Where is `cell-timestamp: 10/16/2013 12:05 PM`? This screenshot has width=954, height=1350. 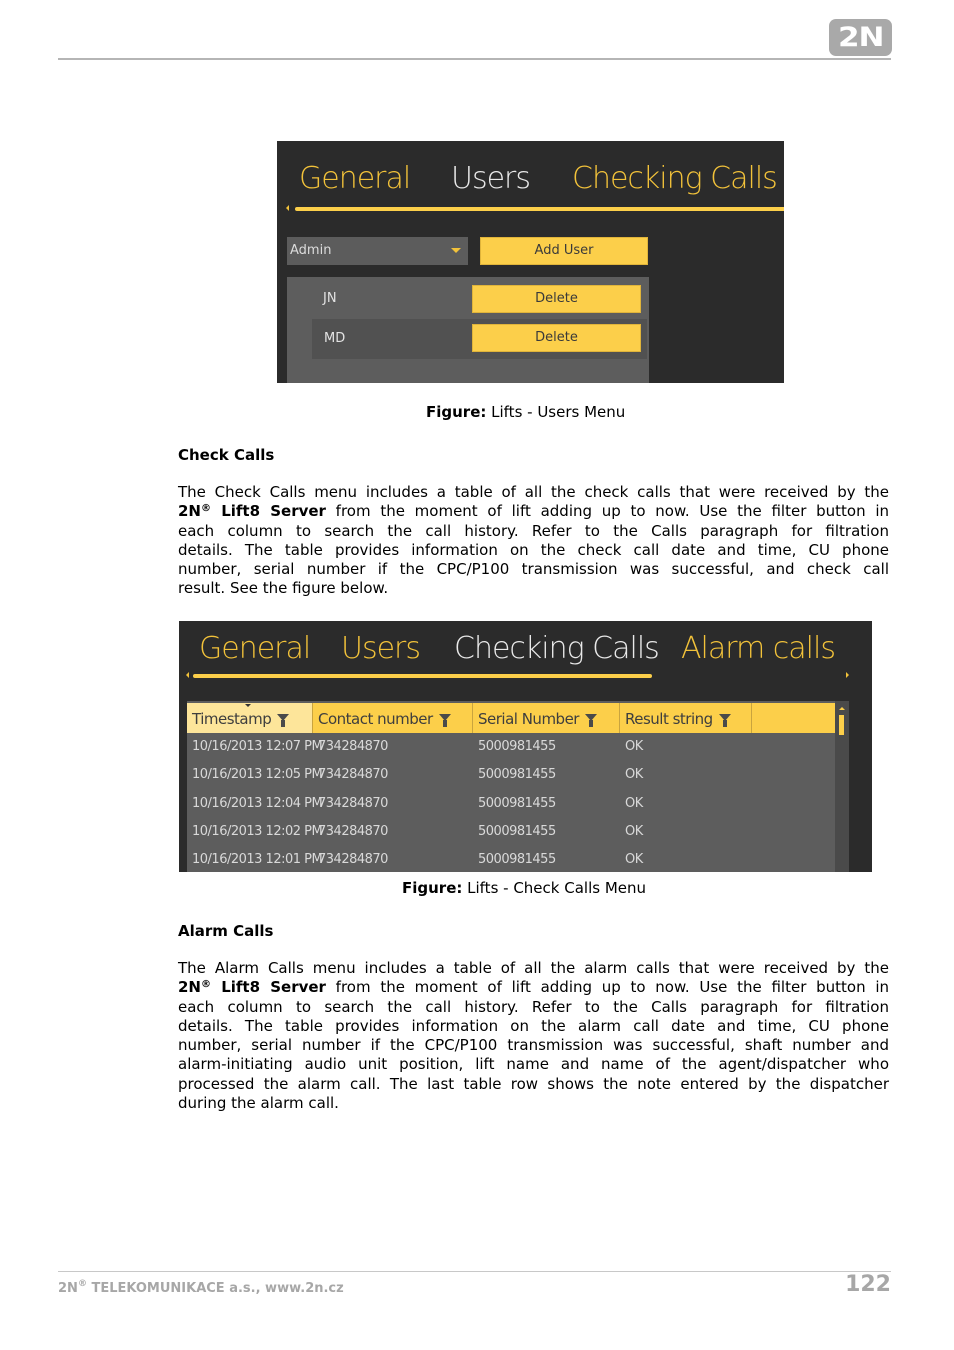 cell-timestamp: 10/16/2013 12:05 PM is located at coordinates (257, 775).